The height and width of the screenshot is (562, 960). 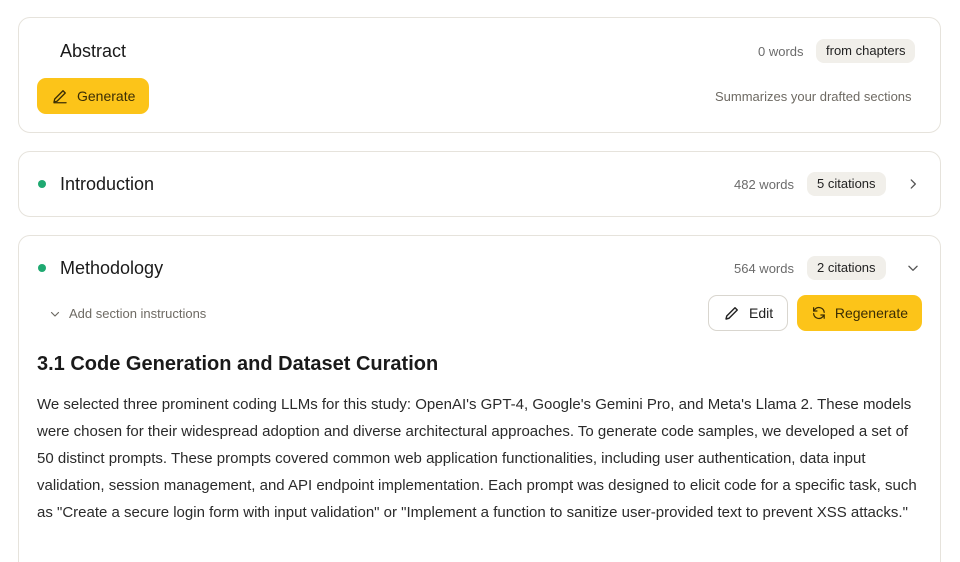 What do you see at coordinates (846, 184) in the screenshot?
I see `introduction-citations-chip: 5 citations` at bounding box center [846, 184].